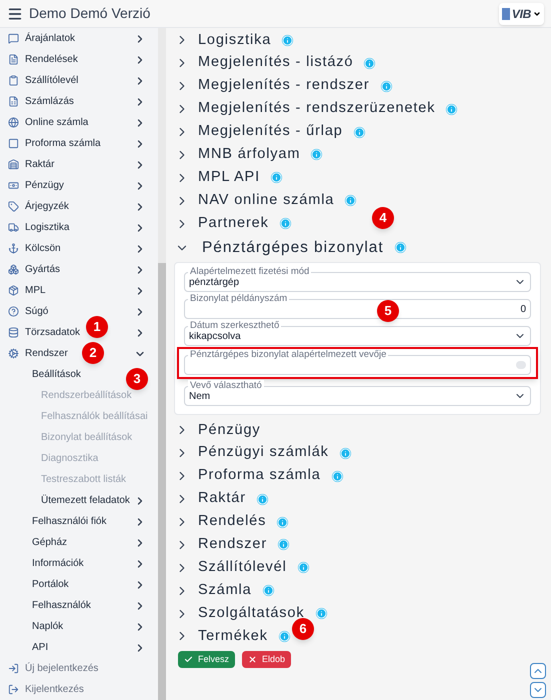  I want to click on settings-section-header: Partnerek, so click(232, 224).